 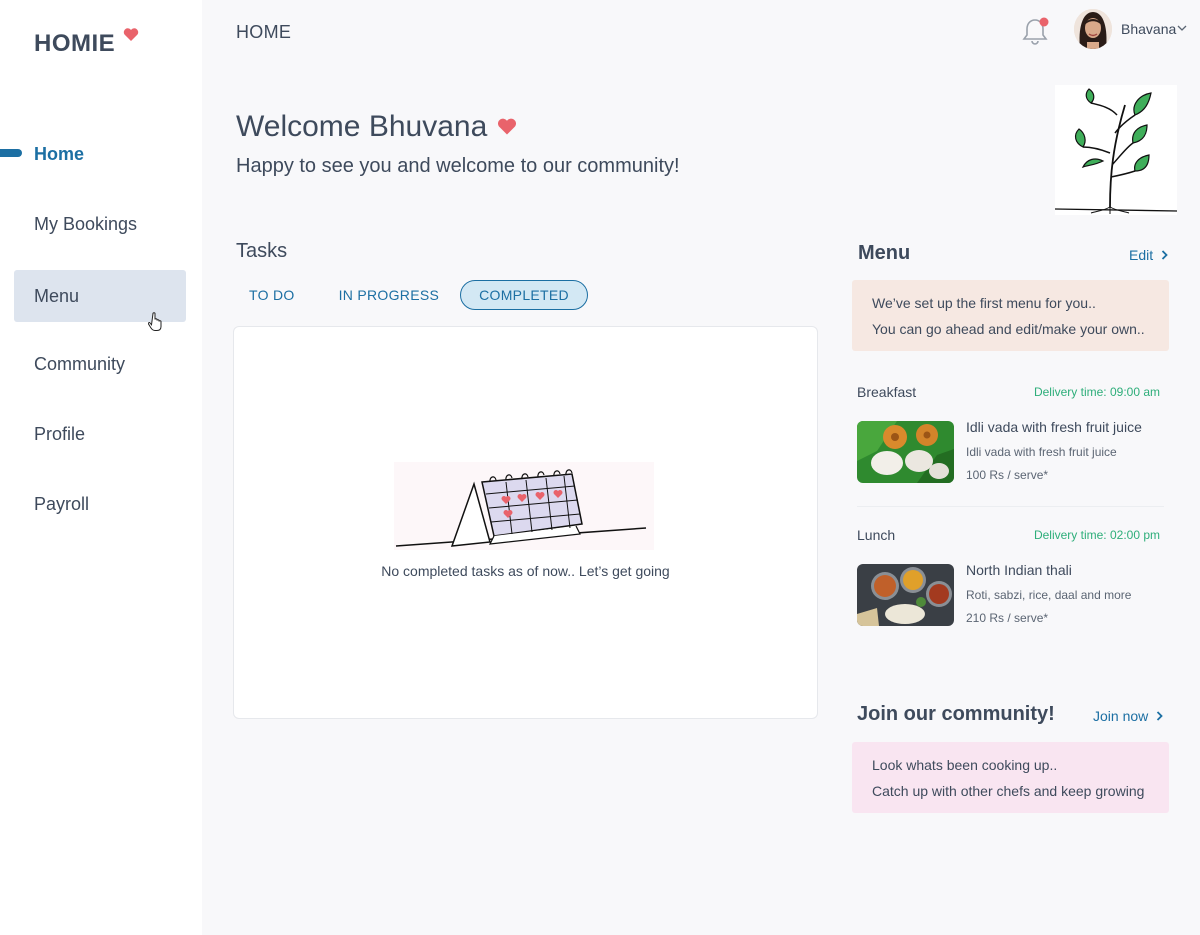 What do you see at coordinates (1093, 29) in the screenshot?
I see `avatar` at bounding box center [1093, 29].